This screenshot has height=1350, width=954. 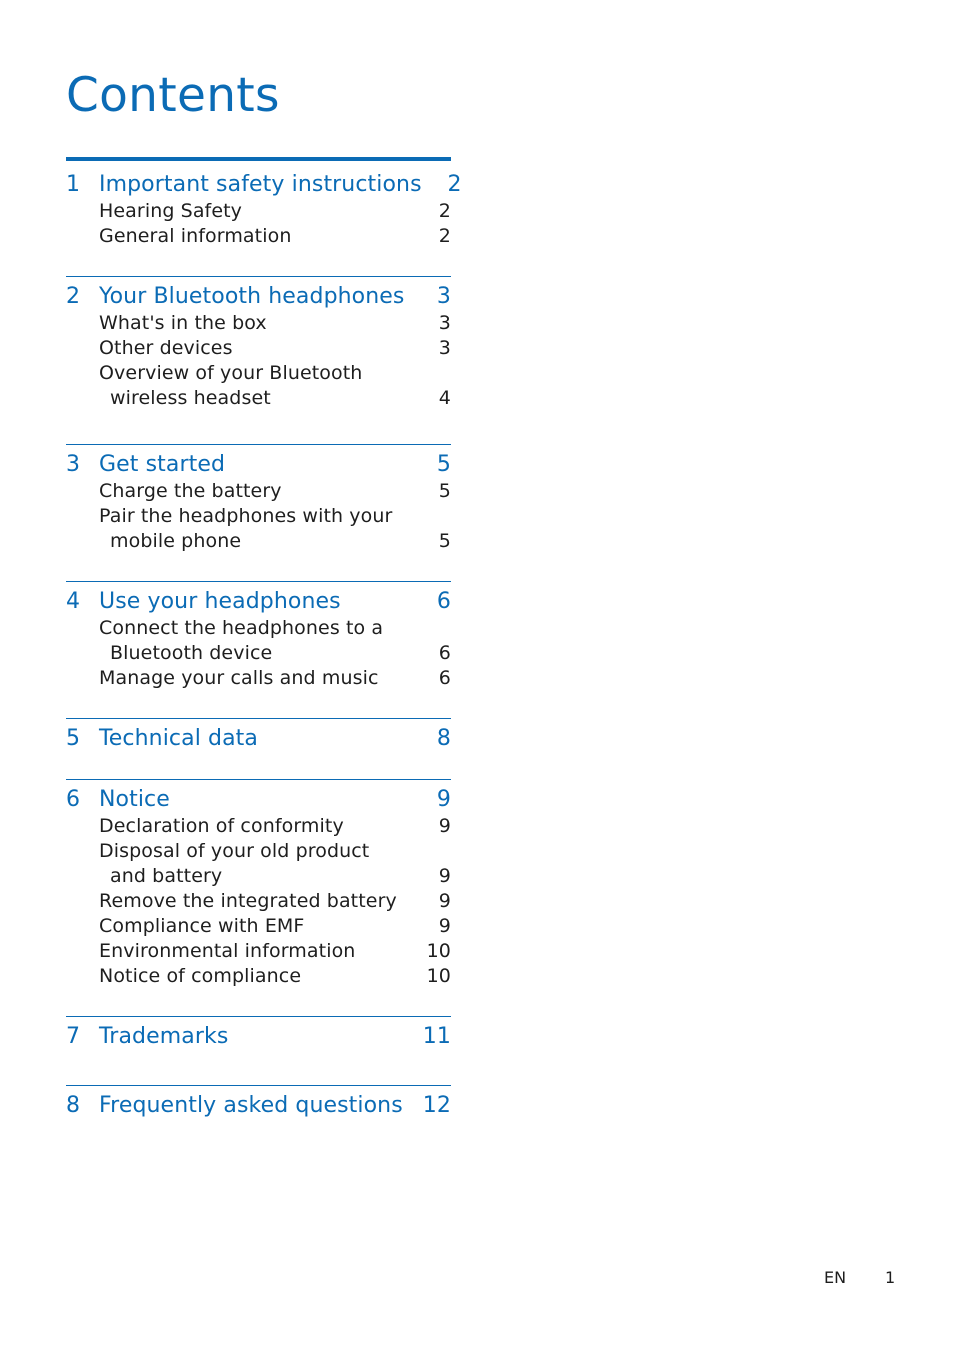 I want to click on subsection-title: Environmental information, so click(x=255, y=951).